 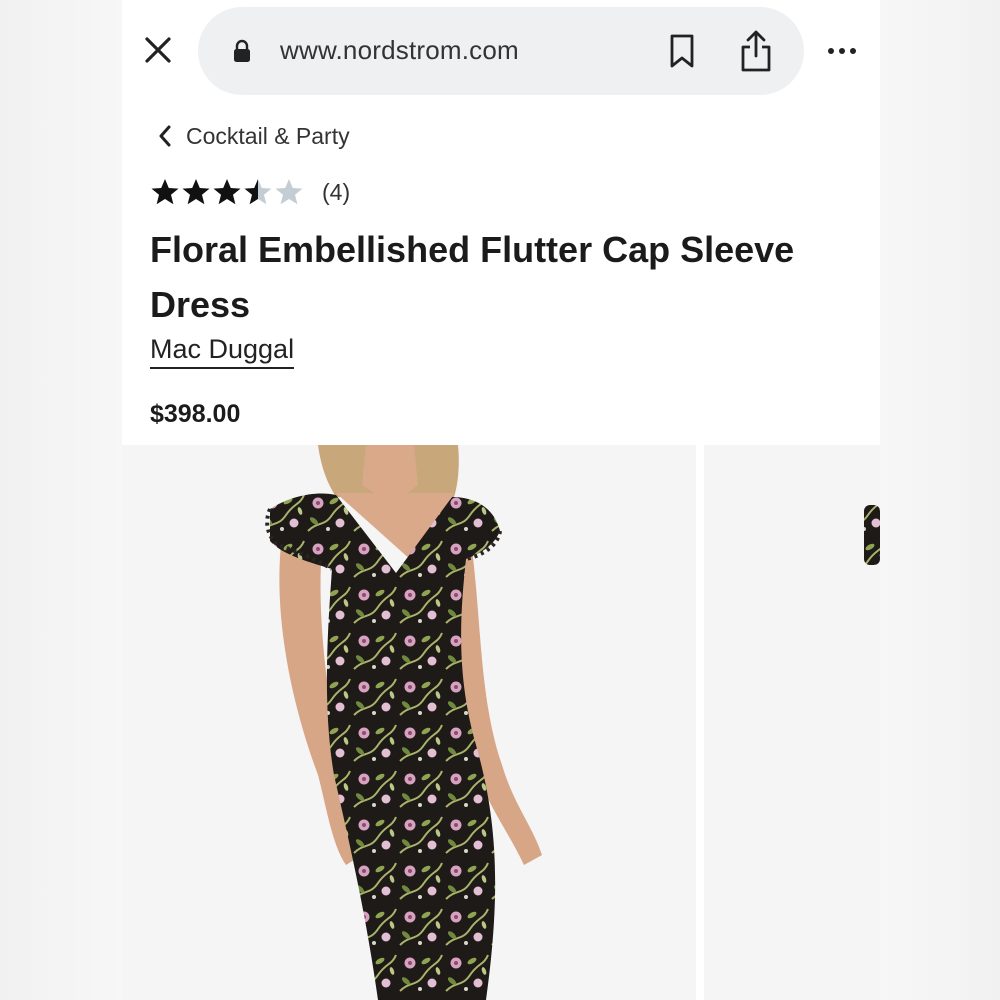 What do you see at coordinates (872, 535) in the screenshot?
I see `dress-peek-image` at bounding box center [872, 535].